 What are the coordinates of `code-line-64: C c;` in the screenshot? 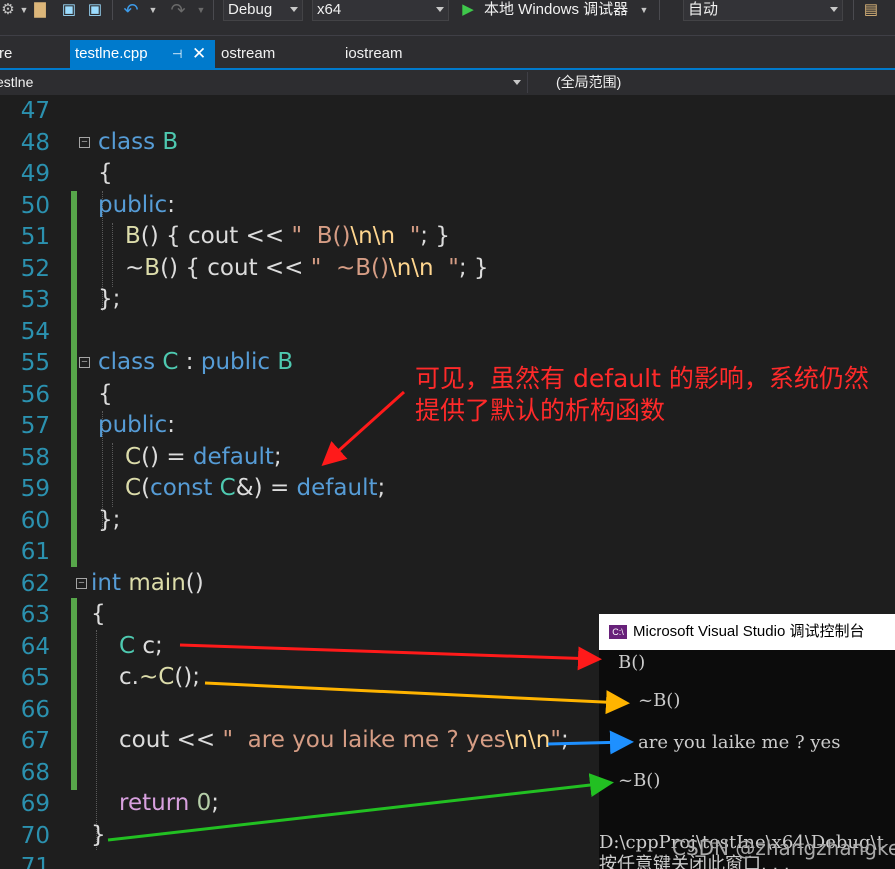 It's located at (141, 646).